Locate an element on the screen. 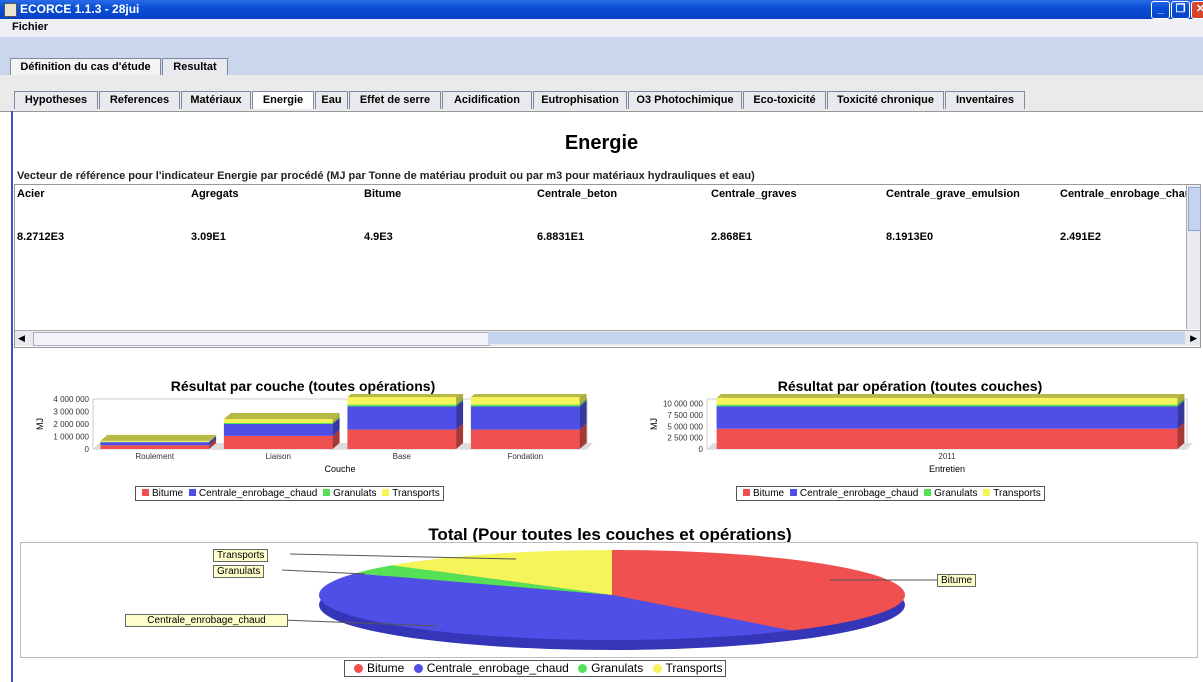  table-cell: 8.2712E3 is located at coordinates (40, 237).